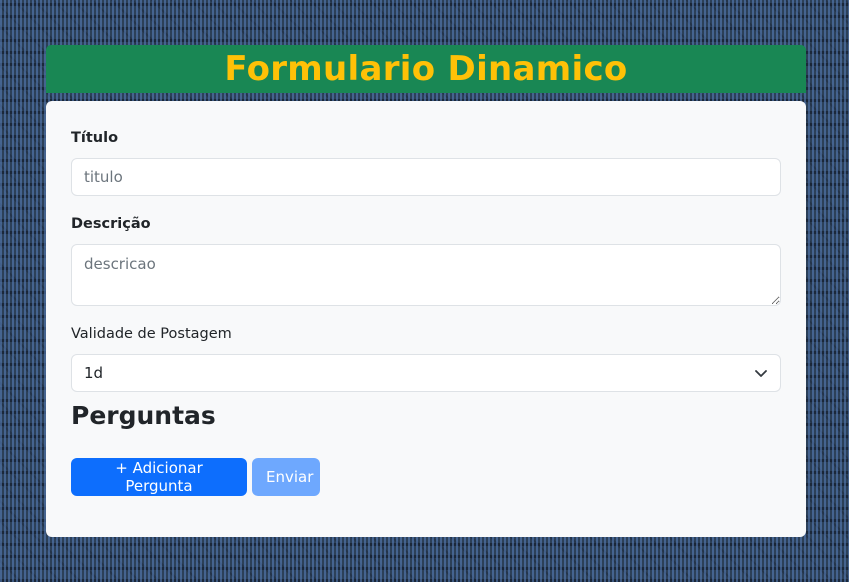 The image size is (849, 582). Describe the element at coordinates (426, 373) in the screenshot. I see `validade-select: 1d` at that location.